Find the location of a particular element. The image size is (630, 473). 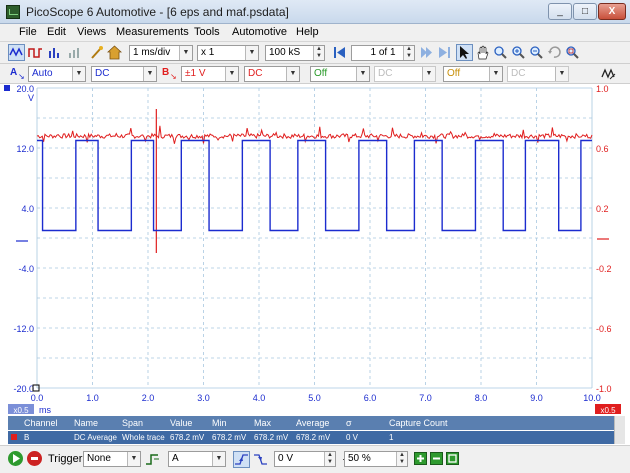

next-buffer-icon is located at coordinates (426, 52).